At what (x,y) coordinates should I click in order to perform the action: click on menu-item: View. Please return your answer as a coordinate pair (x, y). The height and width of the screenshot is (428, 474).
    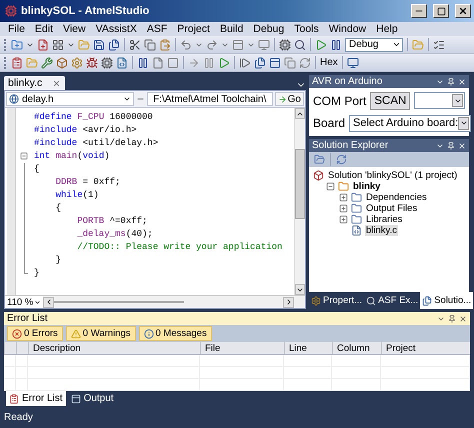
    Looking at the image, I should click on (74, 29).